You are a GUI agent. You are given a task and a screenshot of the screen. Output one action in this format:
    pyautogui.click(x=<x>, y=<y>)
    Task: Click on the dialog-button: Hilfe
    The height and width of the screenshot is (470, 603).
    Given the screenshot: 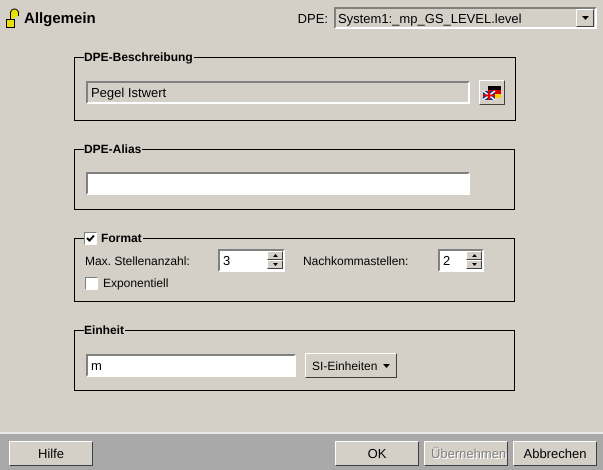 What is the action you would take?
    pyautogui.click(x=51, y=453)
    